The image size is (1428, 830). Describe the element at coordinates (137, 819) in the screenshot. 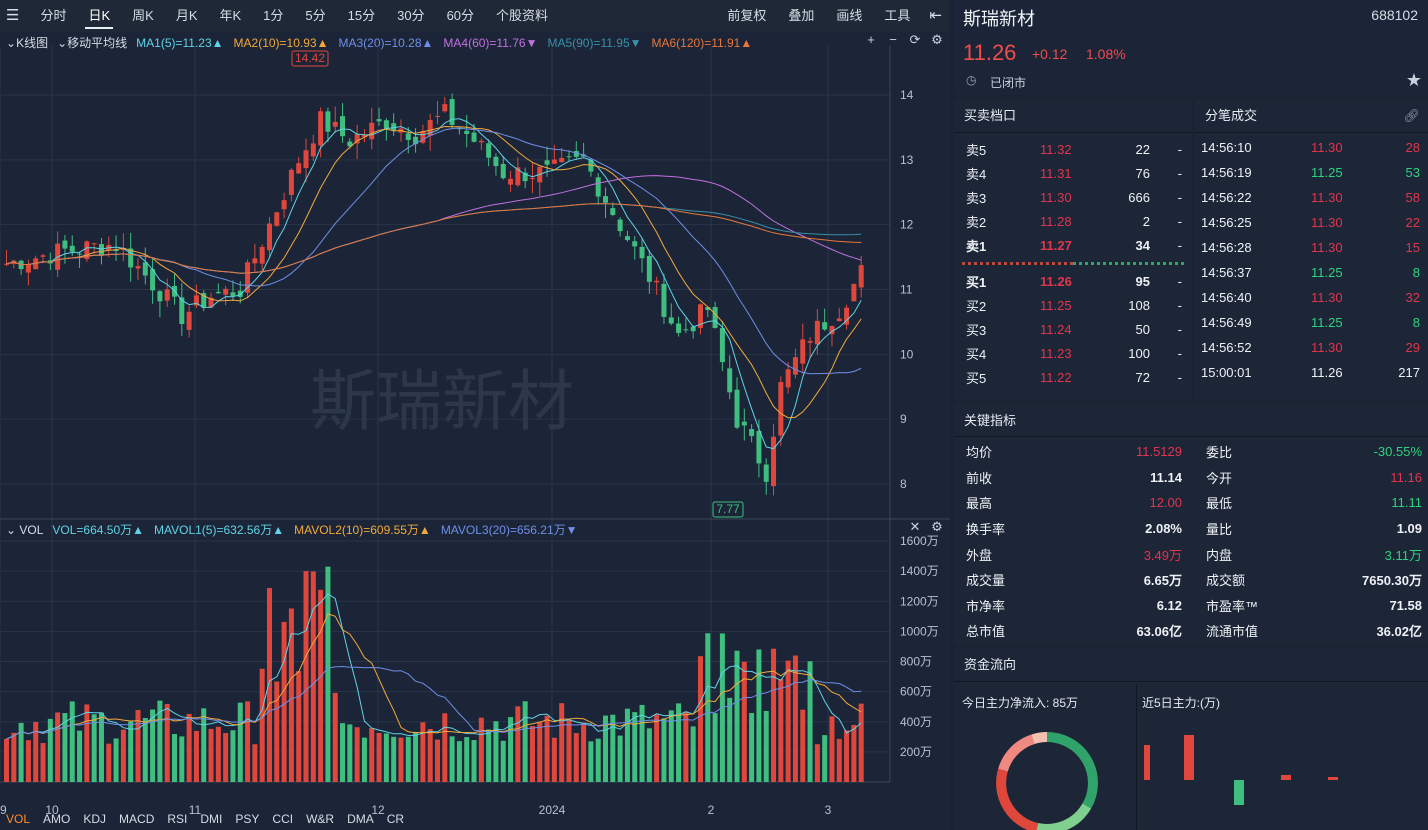

I see `indicator-tab: MACD` at that location.